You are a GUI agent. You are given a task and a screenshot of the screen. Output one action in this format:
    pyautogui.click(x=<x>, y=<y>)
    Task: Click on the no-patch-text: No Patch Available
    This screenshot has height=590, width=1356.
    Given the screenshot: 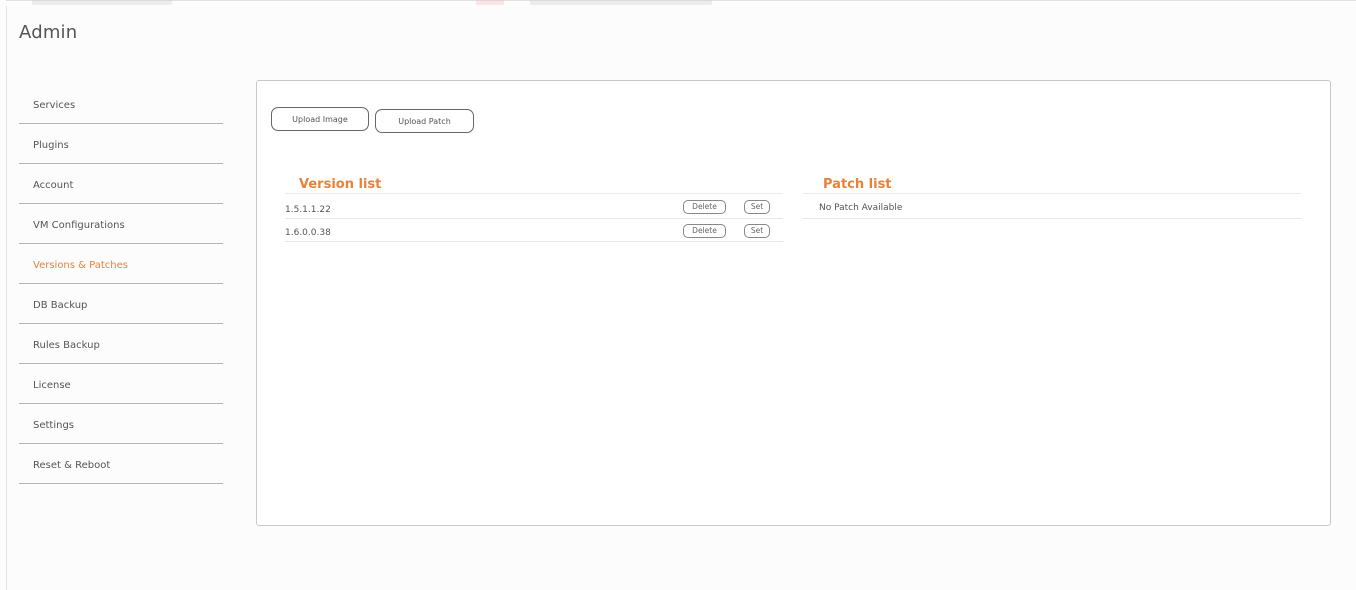 What is the action you would take?
    pyautogui.click(x=861, y=208)
    